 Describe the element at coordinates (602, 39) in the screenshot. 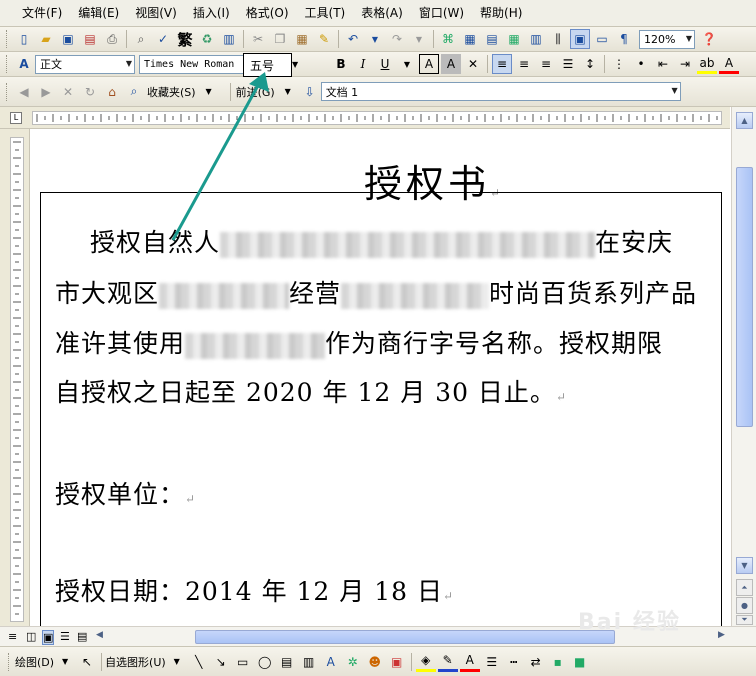

I see `show-hide-icon: ▭` at that location.